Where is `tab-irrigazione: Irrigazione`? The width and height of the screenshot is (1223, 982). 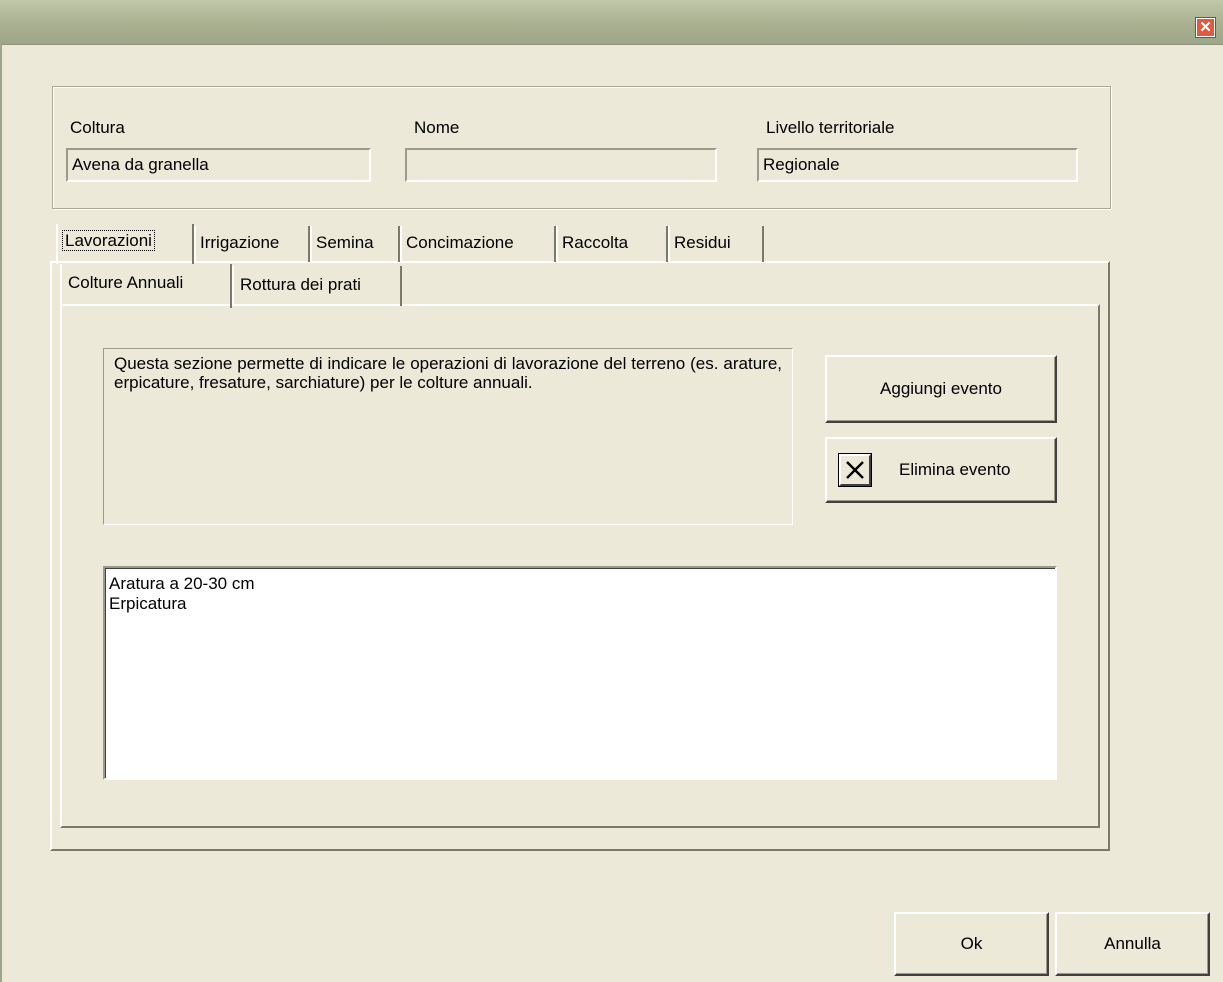 tab-irrigazione: Irrigazione is located at coordinates (252, 244).